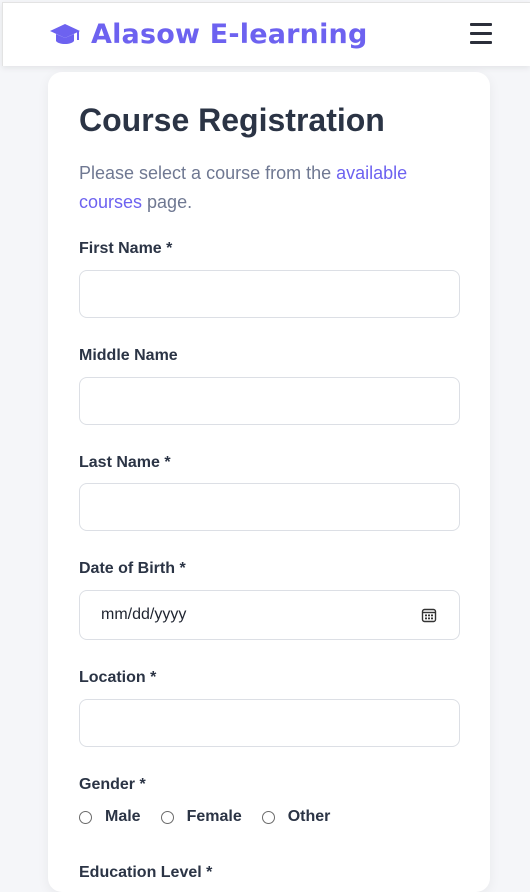  Describe the element at coordinates (65, 33) in the screenshot. I see `graduation-cap-icon` at that location.